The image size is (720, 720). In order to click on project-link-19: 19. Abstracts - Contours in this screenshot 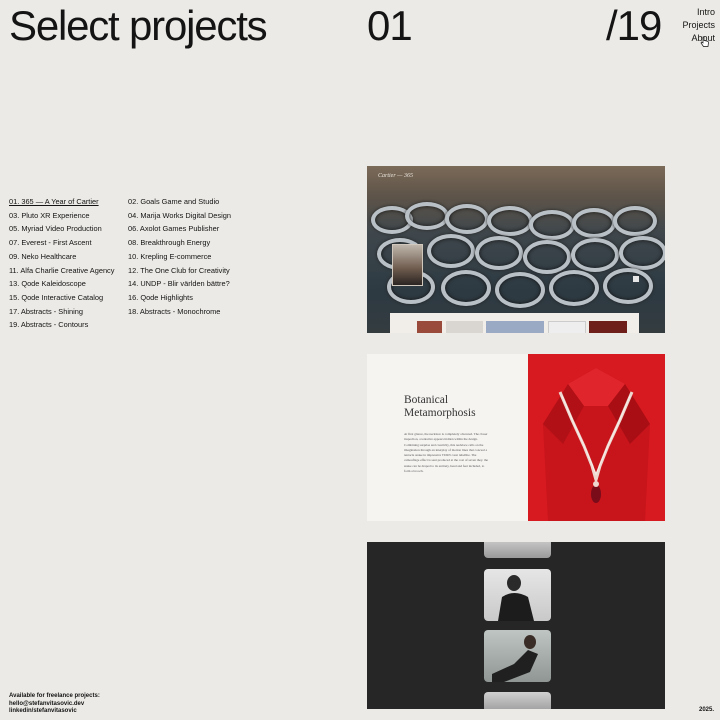, I will do `click(61, 325)`.